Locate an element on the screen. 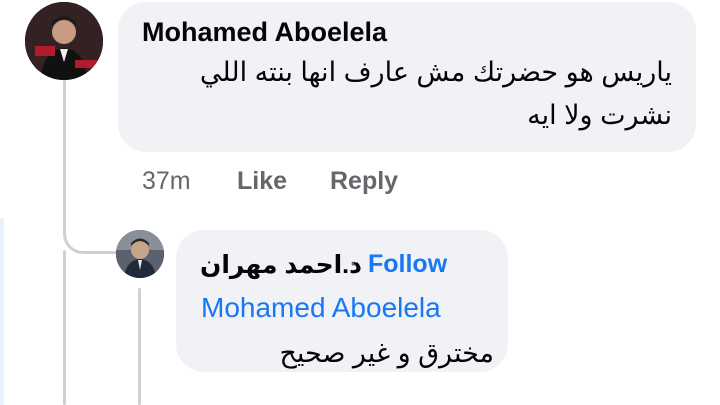 The image size is (720, 405). comment-text-line2: نشرت ولا ايه is located at coordinates (599, 115).